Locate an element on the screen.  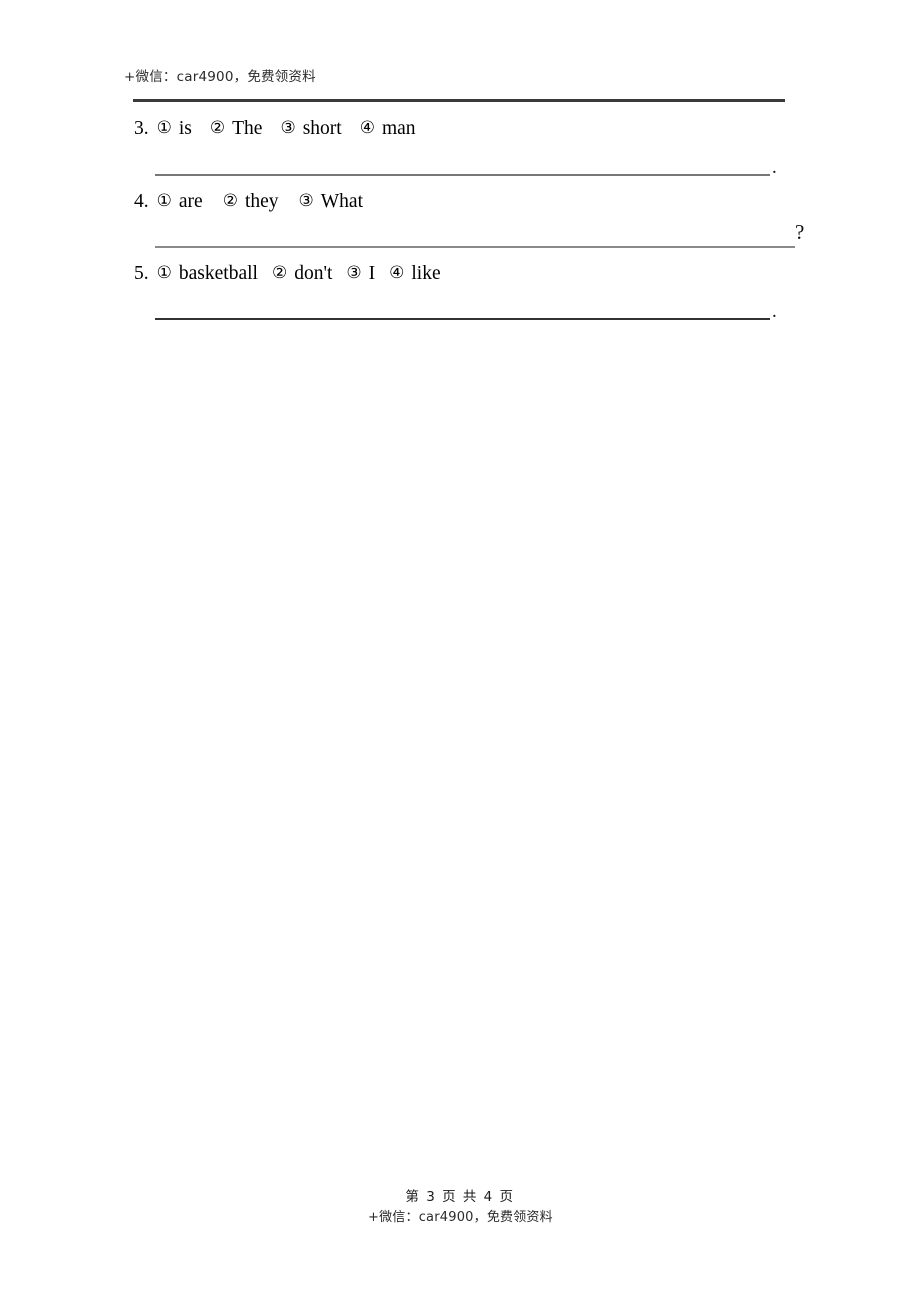
question-4-option-3: ③ What is located at coordinates (331, 202).